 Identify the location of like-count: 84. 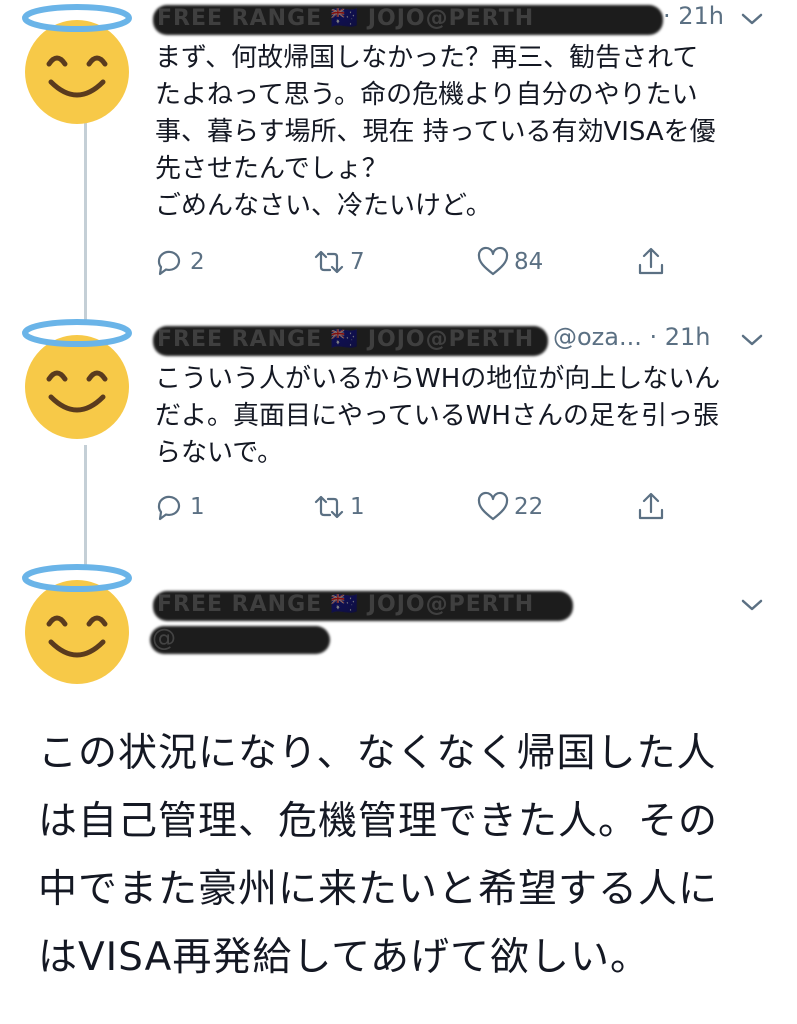
(529, 262).